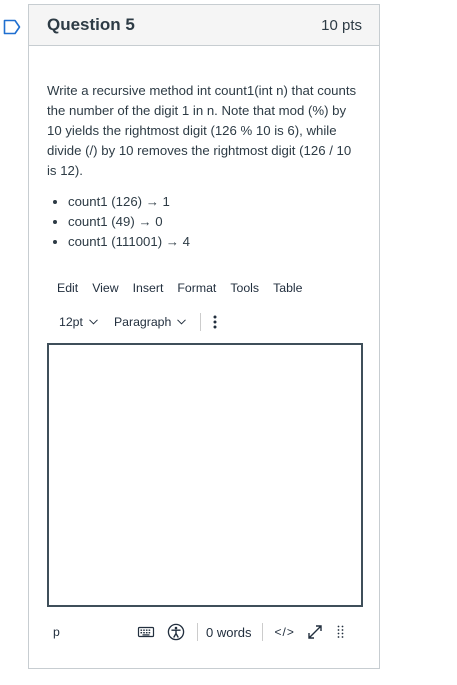 This screenshot has width=457, height=685. Describe the element at coordinates (341, 25) in the screenshot. I see `question-points: 10 pts` at that location.